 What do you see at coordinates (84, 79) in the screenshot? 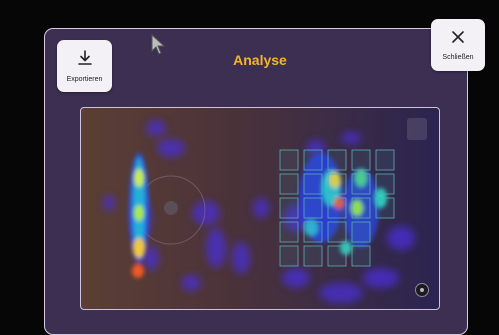
I see `export-button-label: Exportieren` at bounding box center [84, 79].